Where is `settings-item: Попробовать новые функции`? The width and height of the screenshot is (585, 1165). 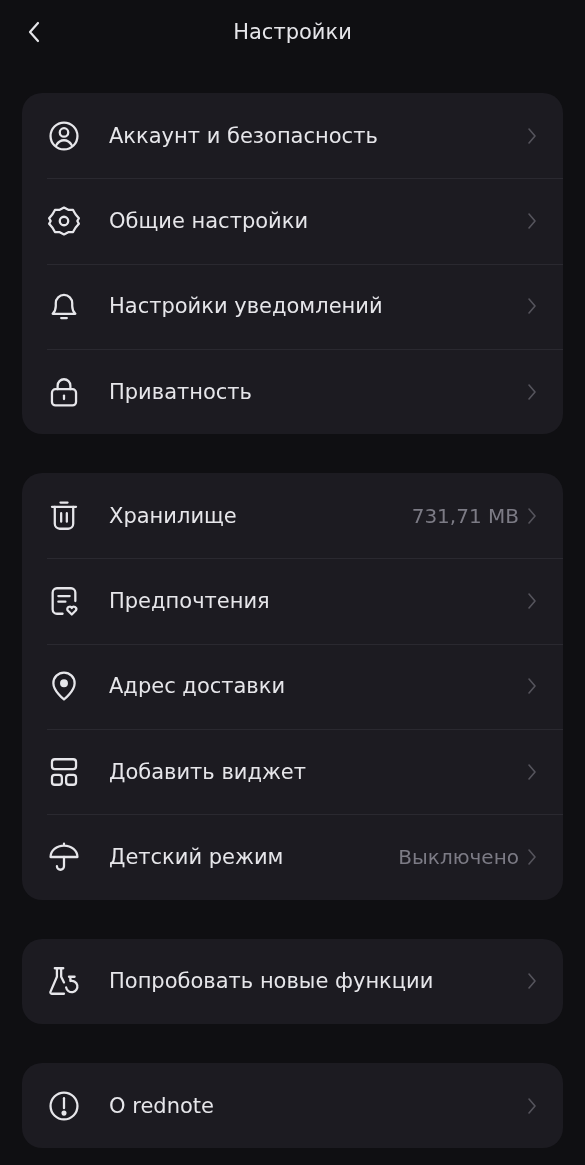 settings-item: Попробовать новые функции is located at coordinates (318, 981).